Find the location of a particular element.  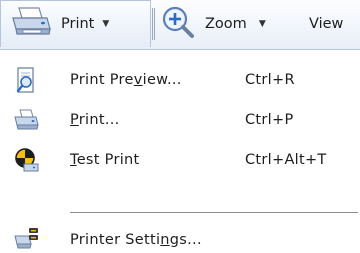

toolbar-separator is located at coordinates (153, 24).